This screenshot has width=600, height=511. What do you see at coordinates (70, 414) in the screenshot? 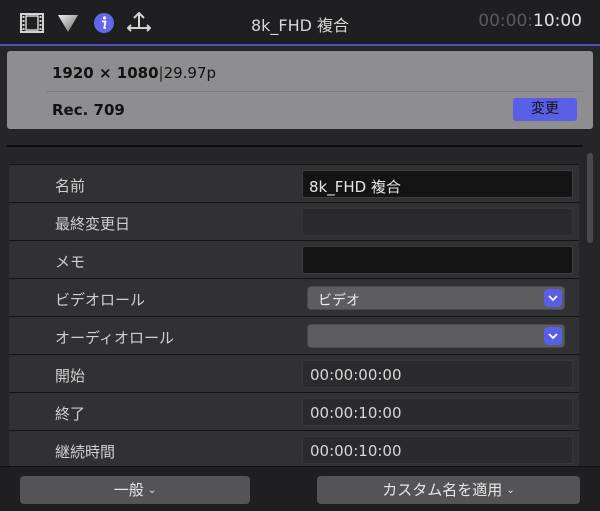
I see `end-label: 終了` at bounding box center [70, 414].